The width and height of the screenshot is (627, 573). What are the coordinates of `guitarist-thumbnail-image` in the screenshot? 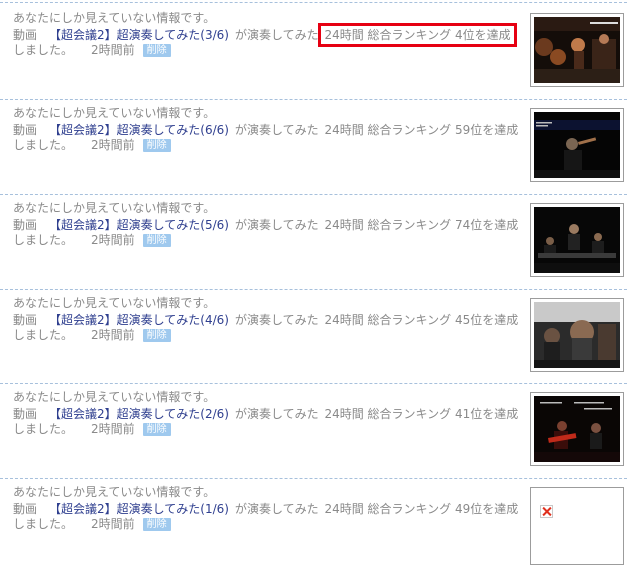 It's located at (577, 429).